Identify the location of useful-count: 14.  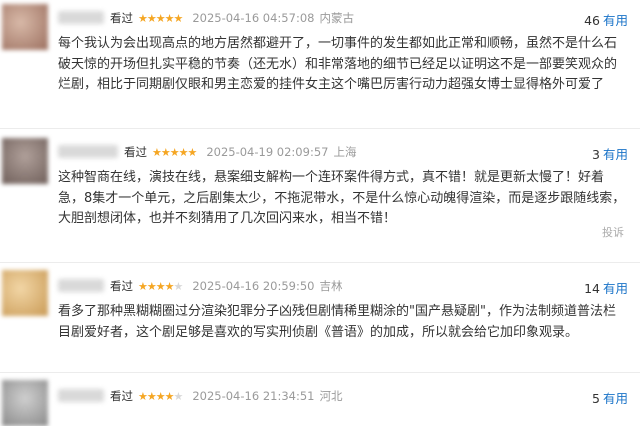
(592, 288).